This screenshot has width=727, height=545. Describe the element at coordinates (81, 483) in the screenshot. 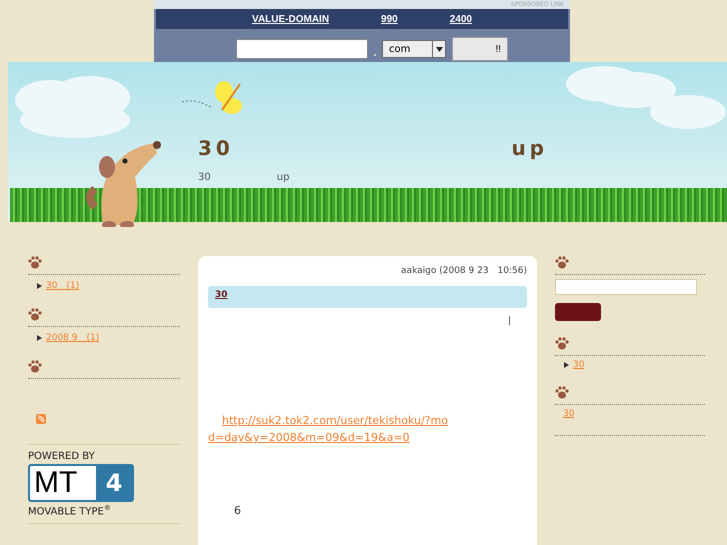

I see `movable-type-logo: MT 4` at that location.